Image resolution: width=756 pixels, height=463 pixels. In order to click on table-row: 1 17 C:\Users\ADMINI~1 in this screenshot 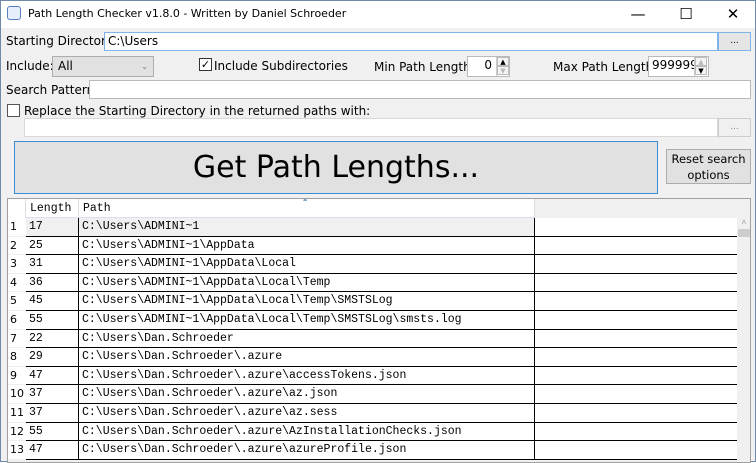, I will do `click(372, 227)`.